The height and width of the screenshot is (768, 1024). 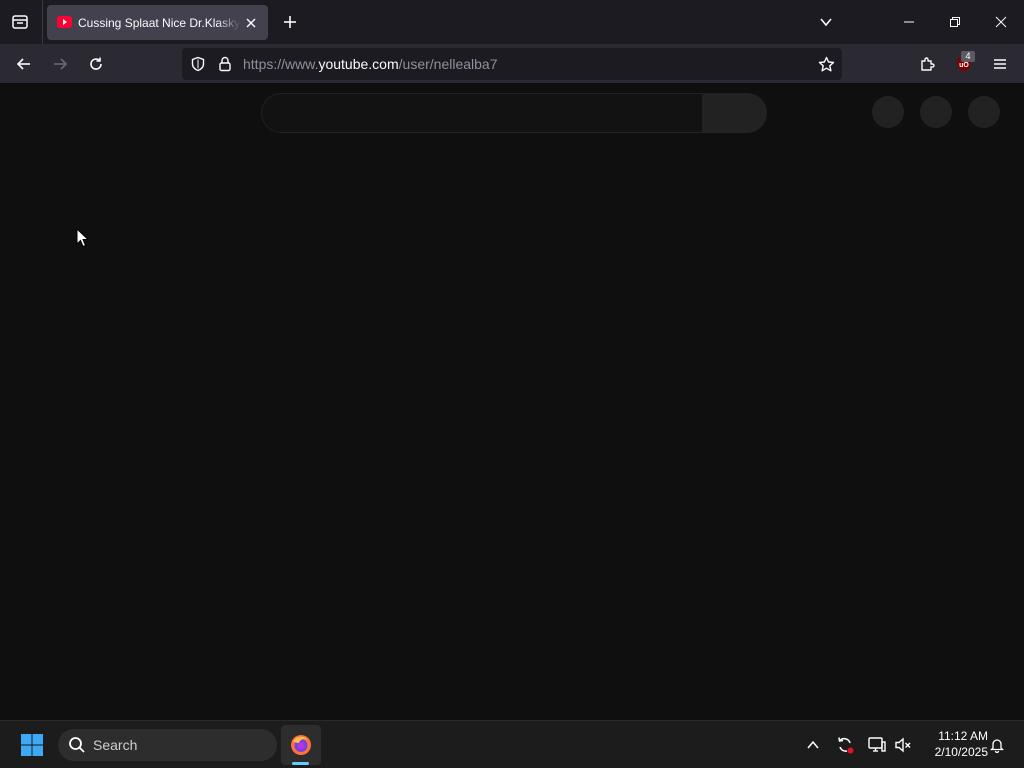 What do you see at coordinates (955, 22) in the screenshot?
I see `window-restore-button` at bounding box center [955, 22].